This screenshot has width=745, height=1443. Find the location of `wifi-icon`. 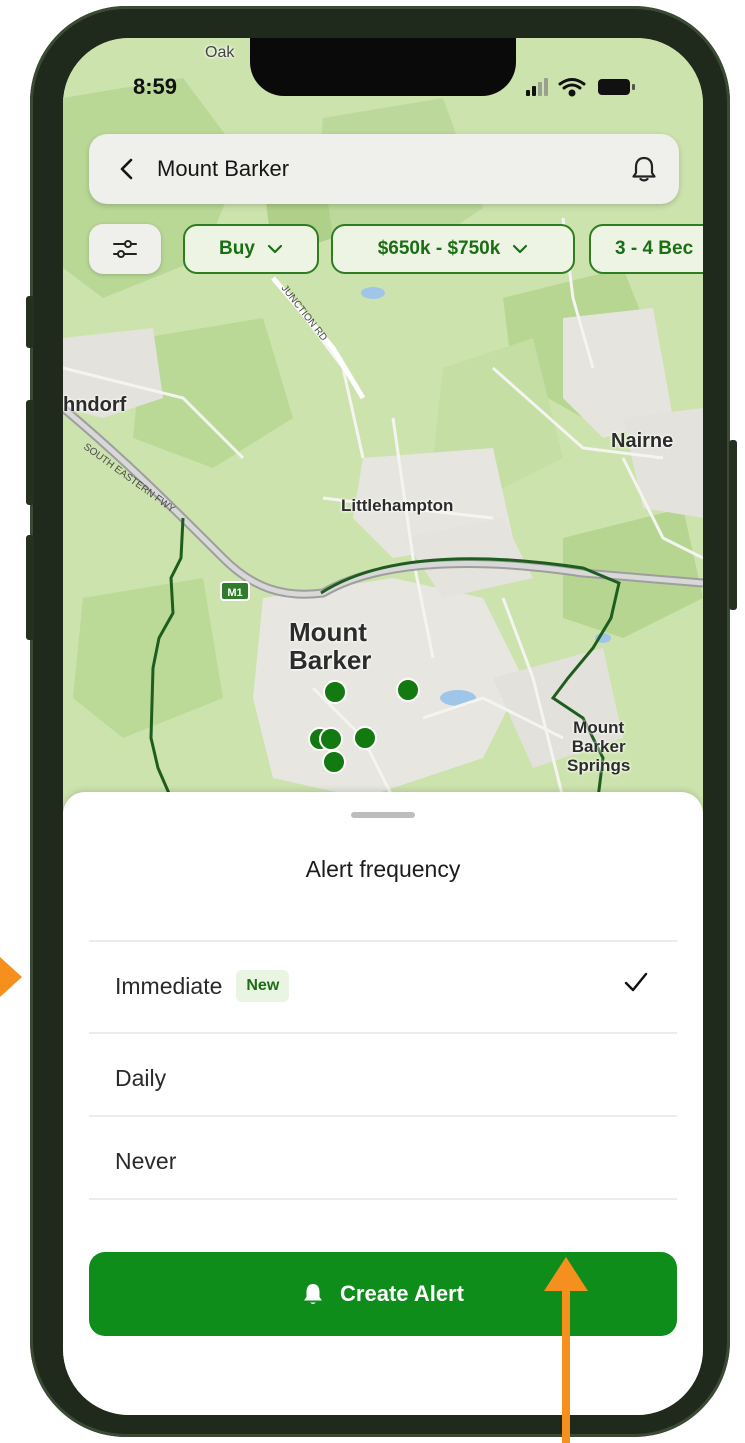

wifi-icon is located at coordinates (572, 87).